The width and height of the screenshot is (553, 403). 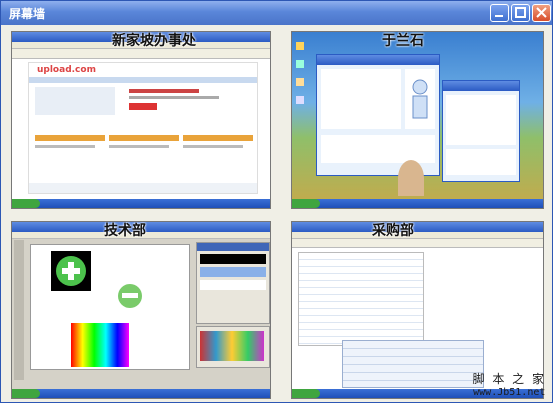 What do you see at coordinates (143, 128) in the screenshot?
I see `web-page: upload.com` at bounding box center [143, 128].